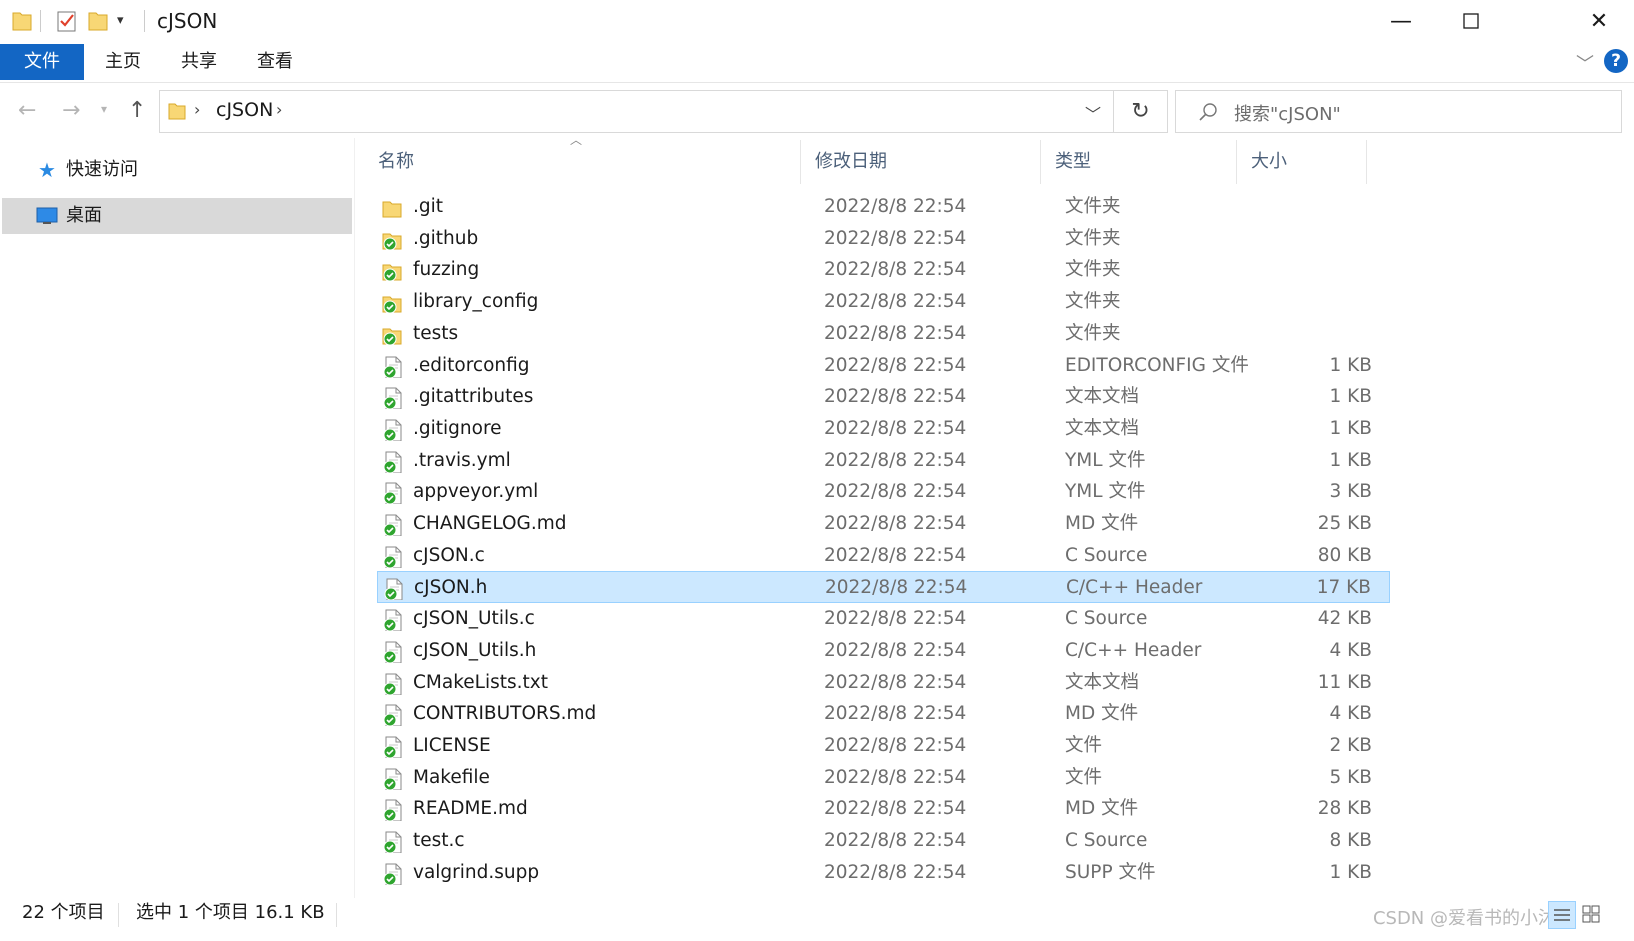  What do you see at coordinates (451, 777) in the screenshot?
I see `file-name: Makefile` at bounding box center [451, 777].